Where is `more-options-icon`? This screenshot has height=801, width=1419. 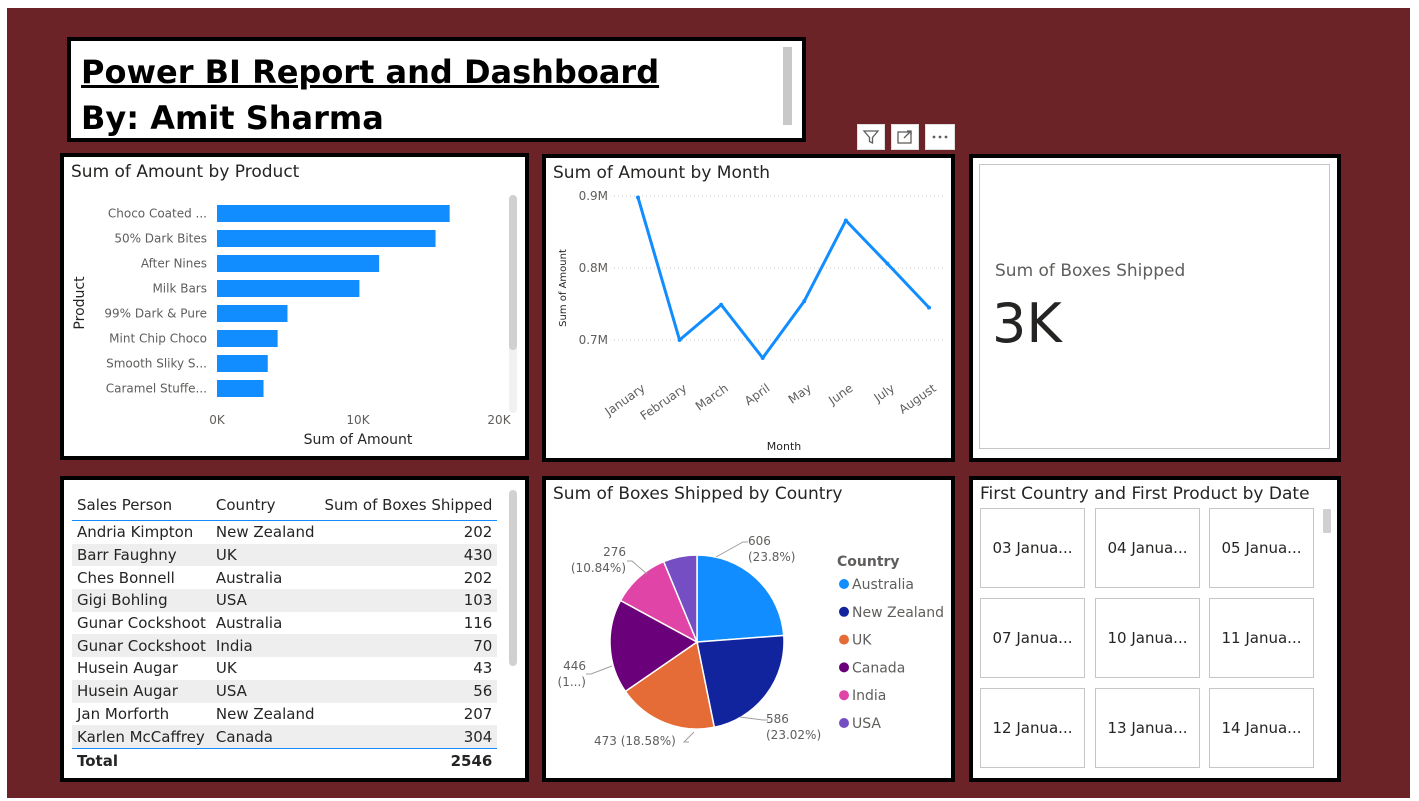 more-options-icon is located at coordinates (940, 137).